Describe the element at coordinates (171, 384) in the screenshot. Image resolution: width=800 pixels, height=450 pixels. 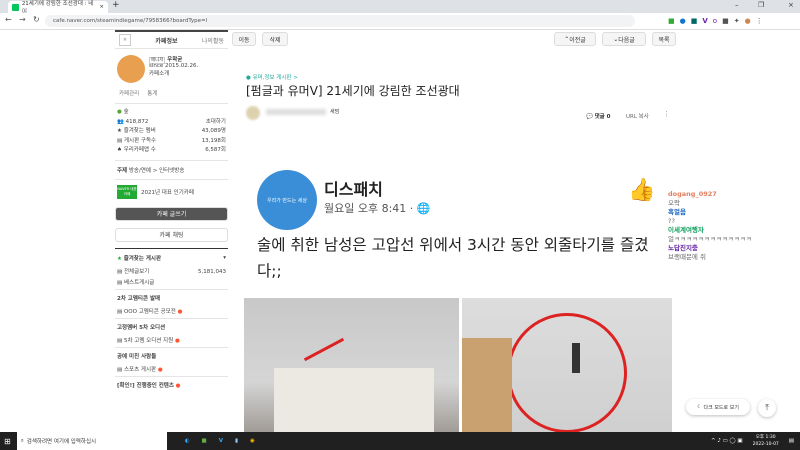
I see `board-group-heading: [확인!] 진행중인 컨텐츠 ●` at that location.